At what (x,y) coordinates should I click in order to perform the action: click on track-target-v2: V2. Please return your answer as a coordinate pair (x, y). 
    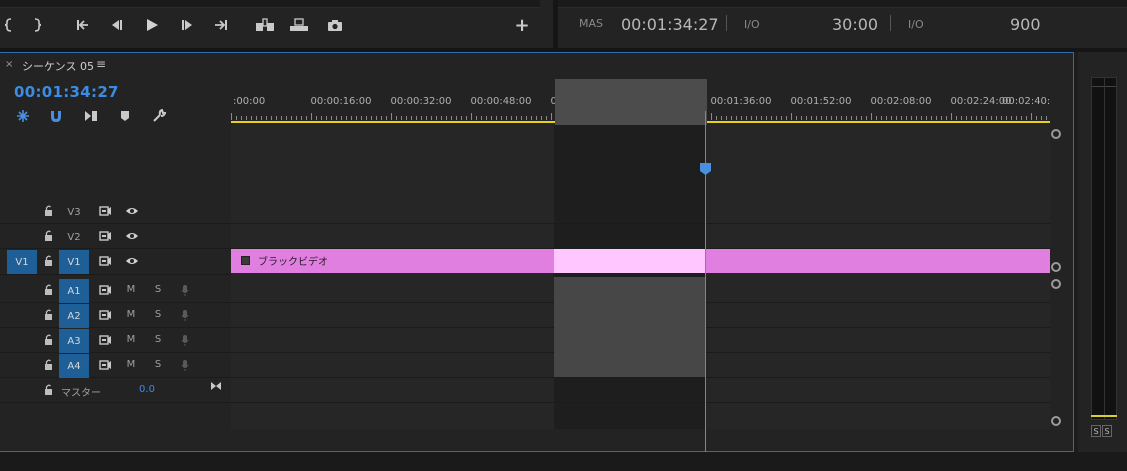
    Looking at the image, I should click on (74, 237).